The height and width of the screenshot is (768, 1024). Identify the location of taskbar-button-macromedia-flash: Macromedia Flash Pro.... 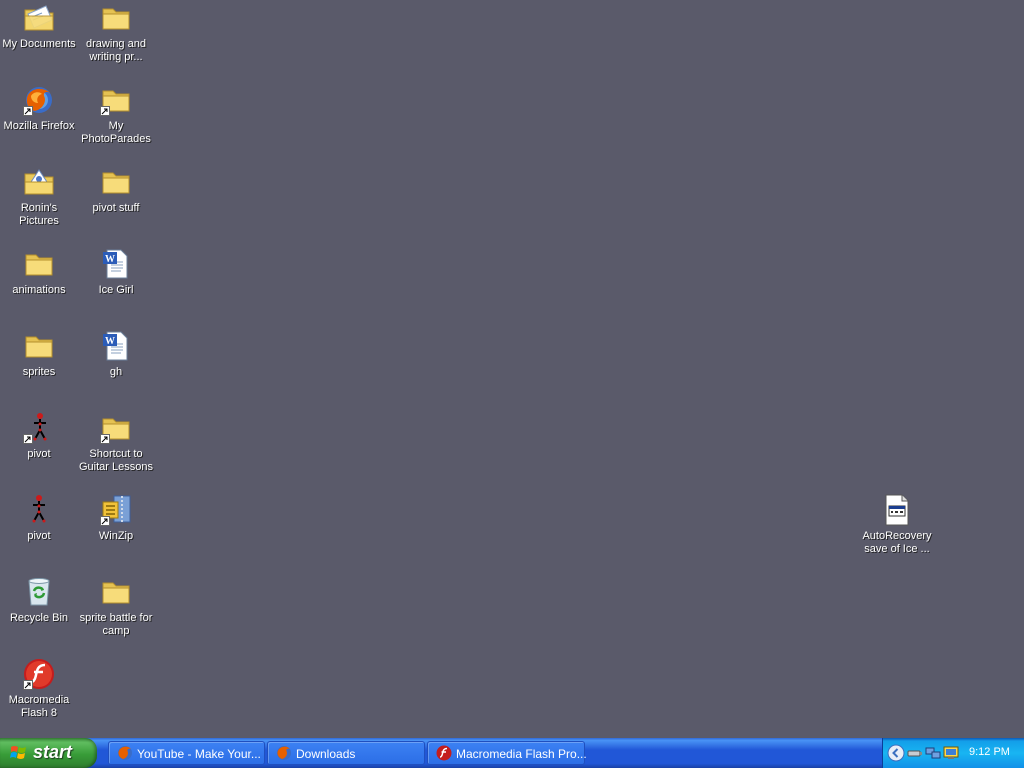
(507, 753).